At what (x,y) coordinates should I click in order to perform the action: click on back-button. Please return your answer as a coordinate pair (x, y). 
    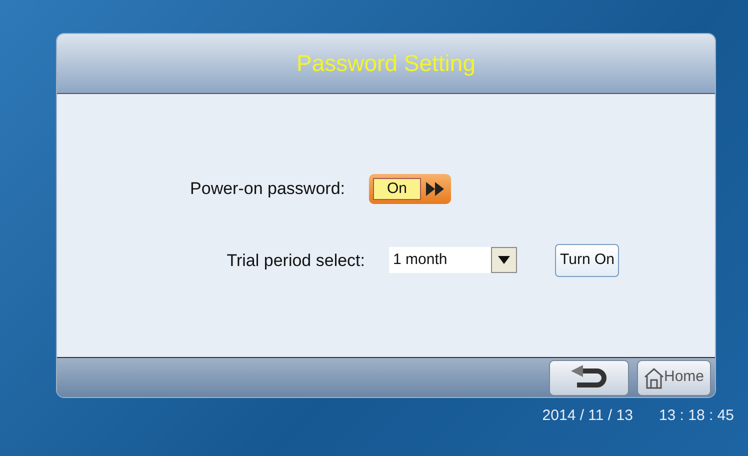
    Looking at the image, I should click on (589, 378).